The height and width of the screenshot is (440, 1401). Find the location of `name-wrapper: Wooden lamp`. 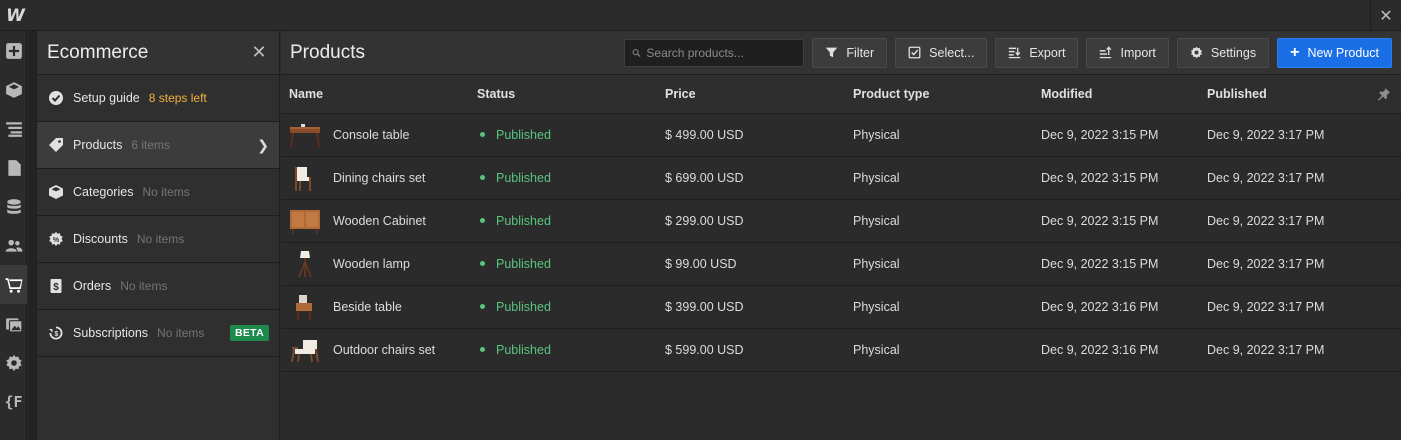

name-wrapper: Wooden lamp is located at coordinates (379, 264).